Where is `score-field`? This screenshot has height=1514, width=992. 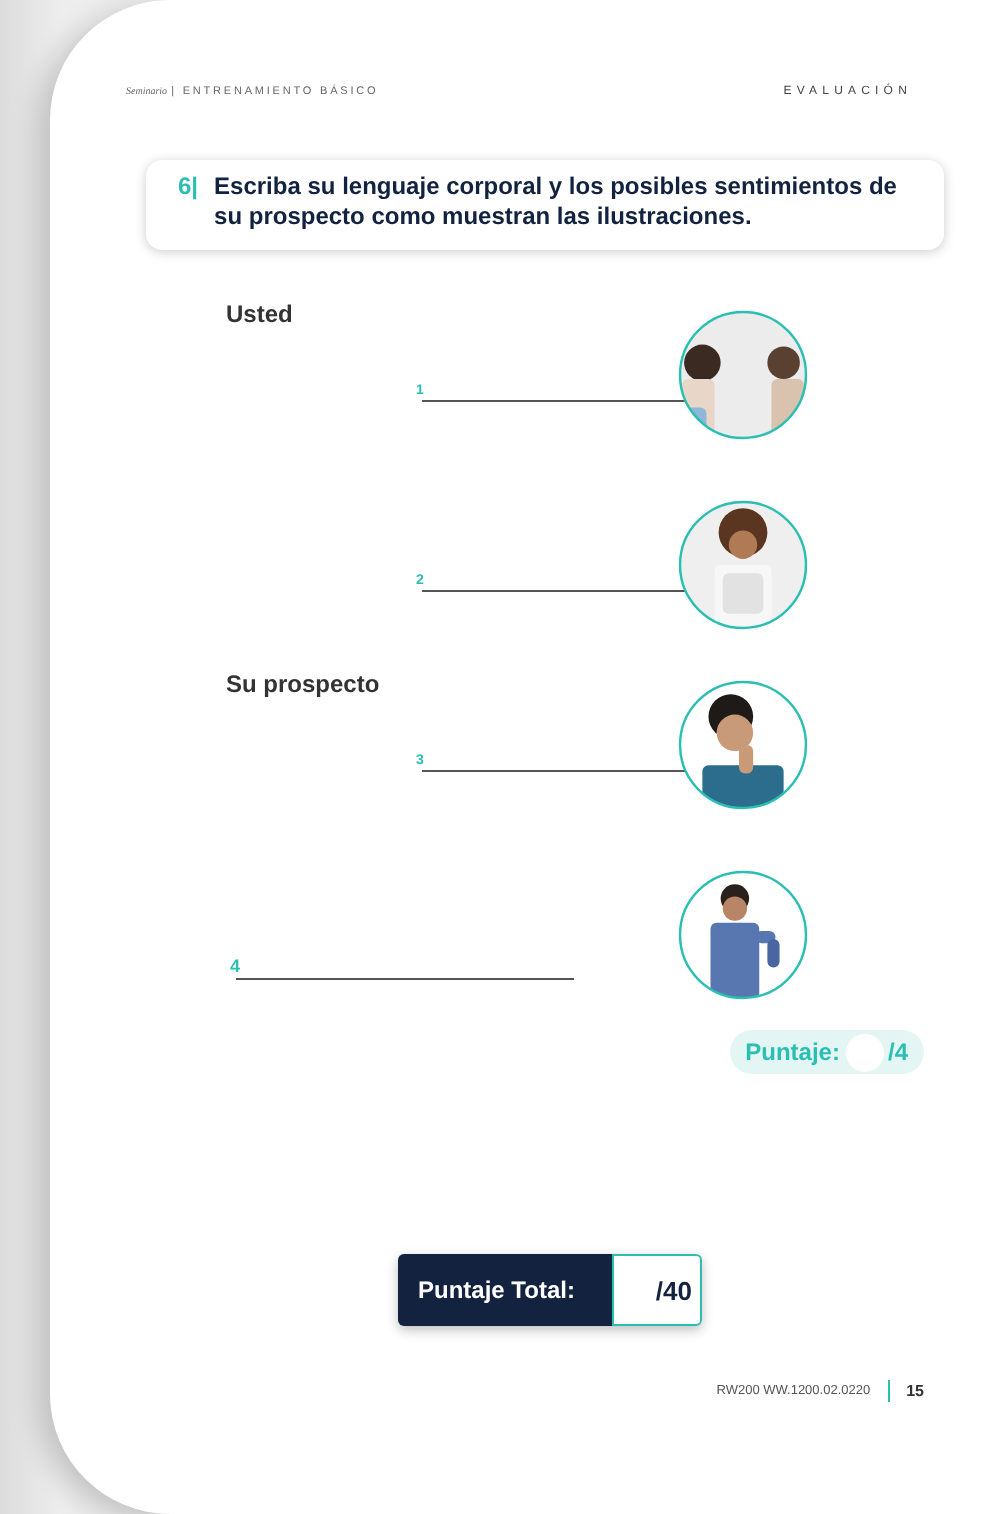
score-field is located at coordinates (864, 1052).